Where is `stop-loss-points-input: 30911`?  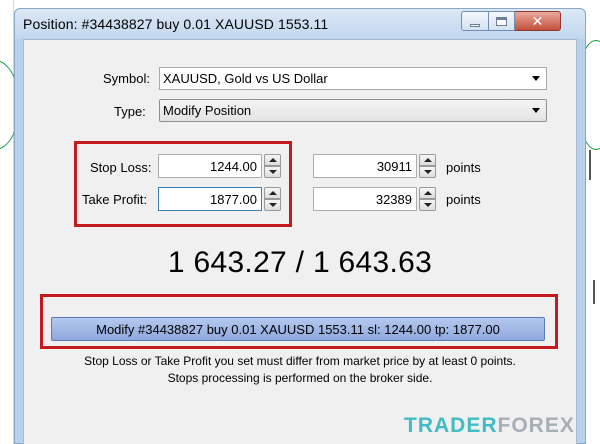 stop-loss-points-input: 30911 is located at coordinates (365, 166).